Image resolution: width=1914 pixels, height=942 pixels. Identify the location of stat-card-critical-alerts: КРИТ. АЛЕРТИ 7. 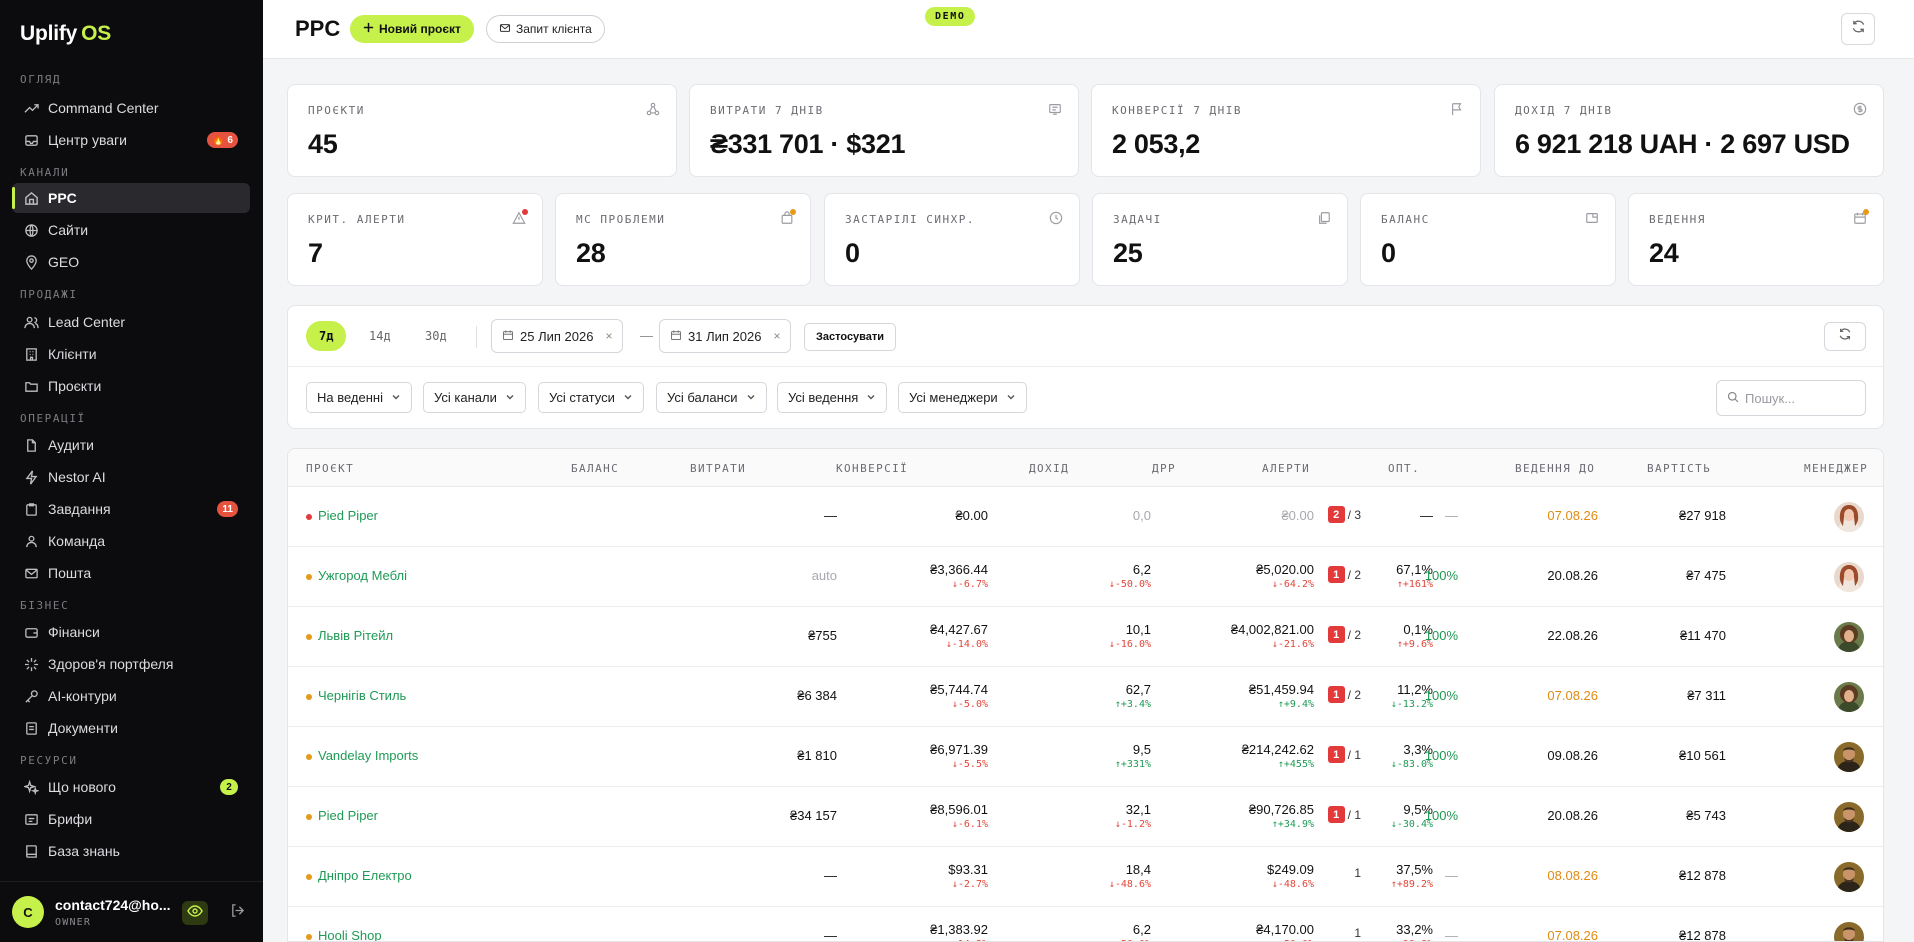
(415, 239).